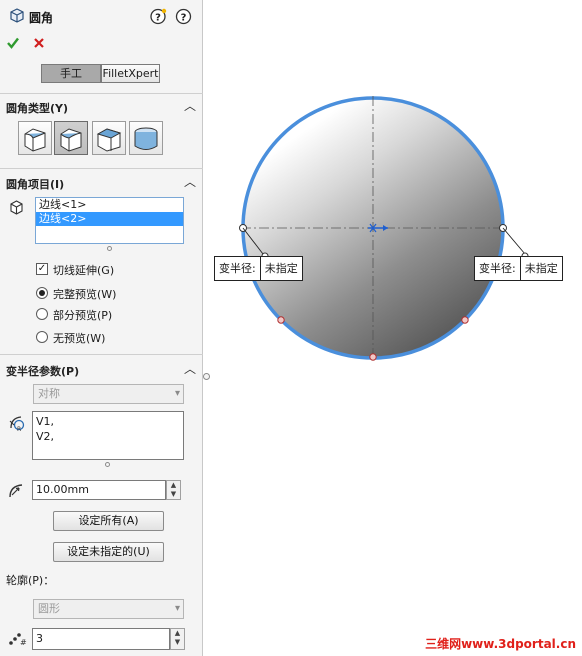 This screenshot has width=582, height=656. What do you see at coordinates (130, 73) in the screenshot?
I see `tab-filletxpert: FilletXpert` at bounding box center [130, 73].